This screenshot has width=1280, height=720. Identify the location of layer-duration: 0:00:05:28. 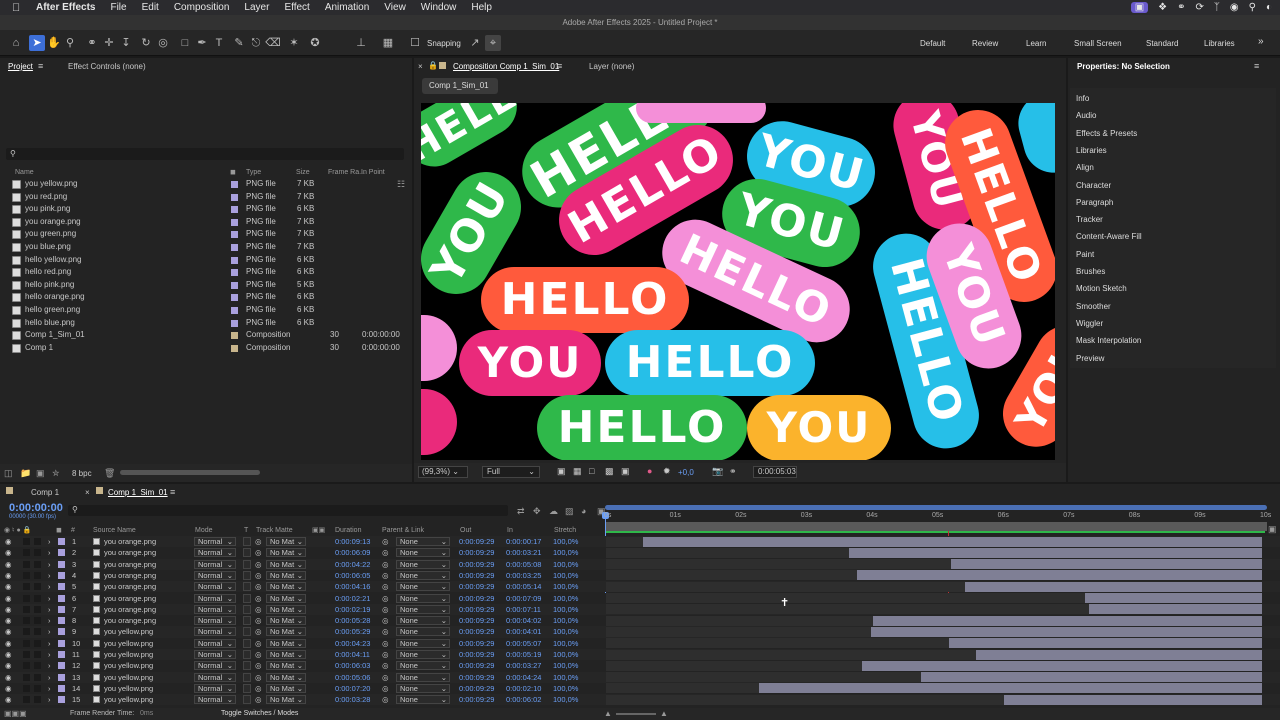
(352, 620).